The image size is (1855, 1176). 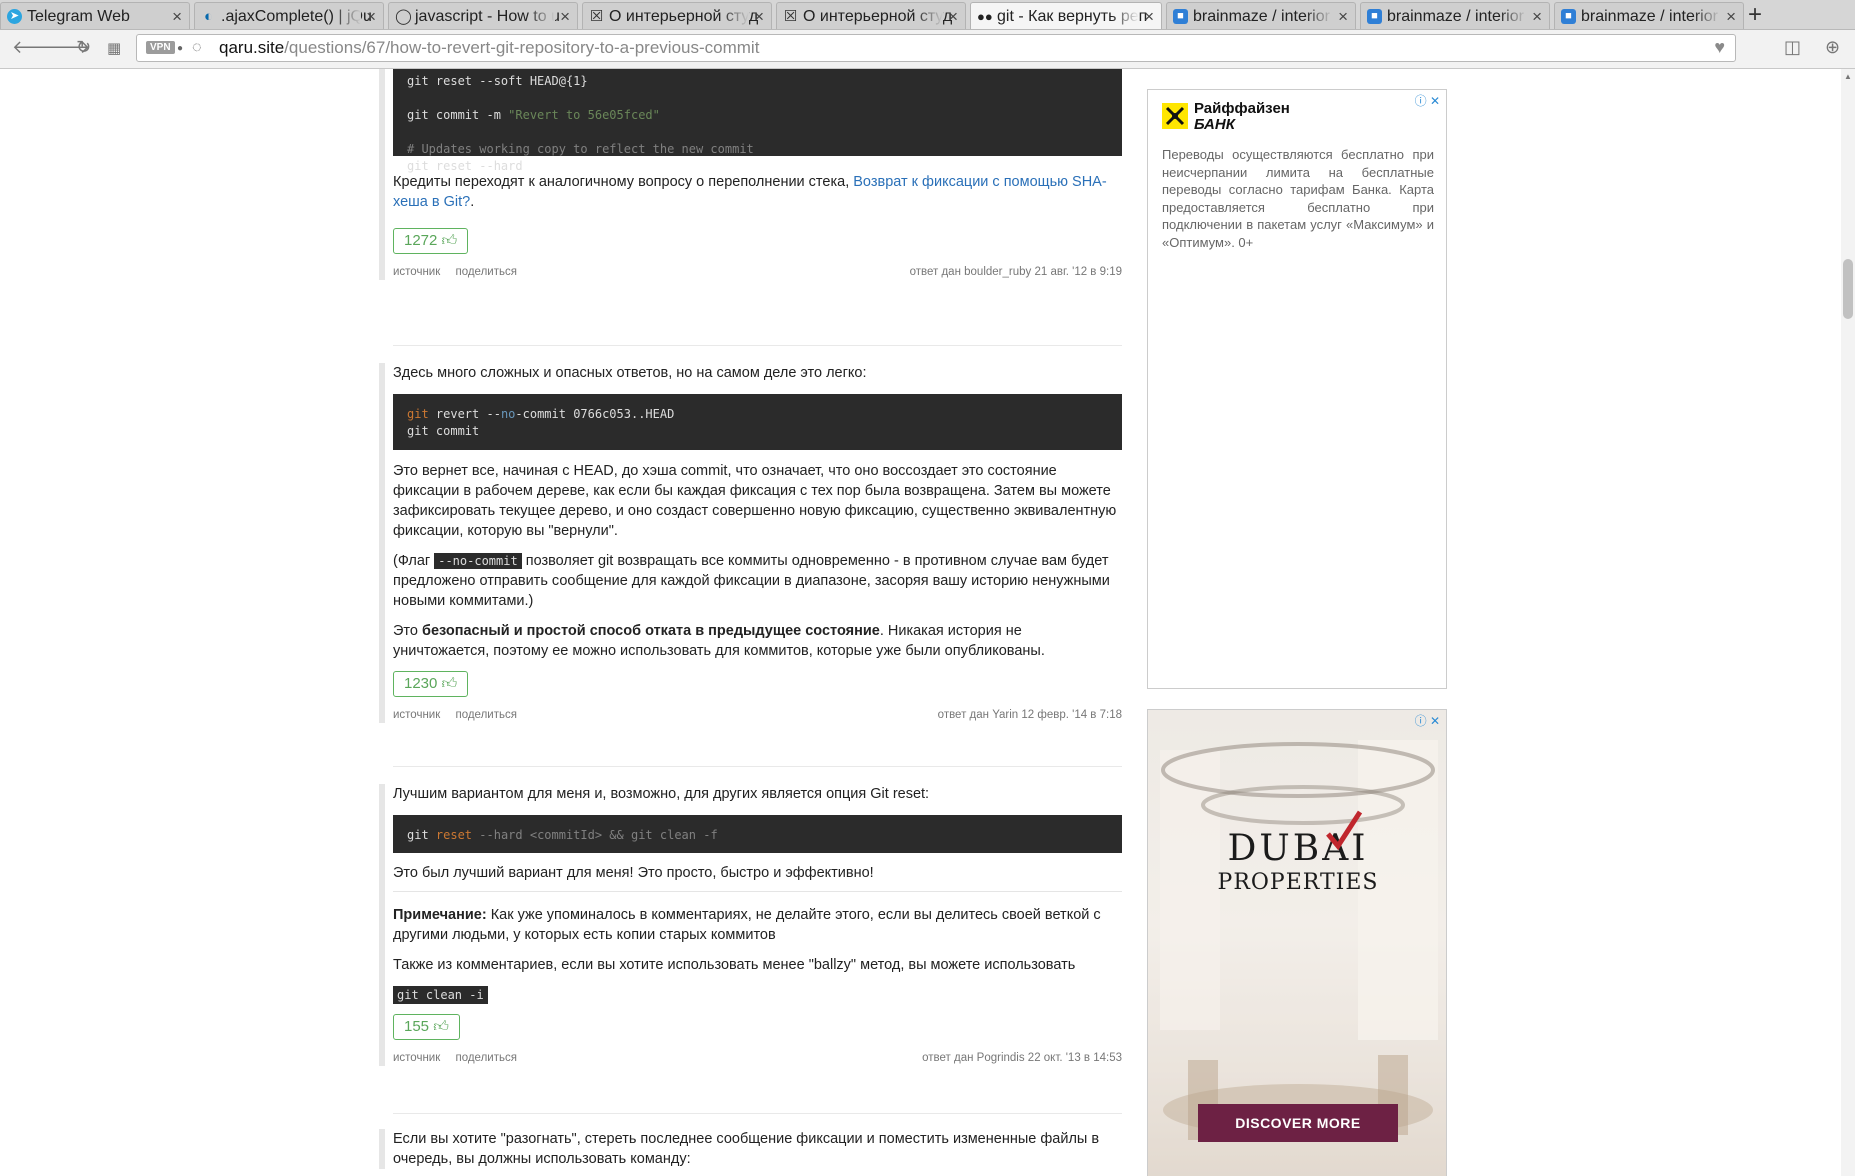 What do you see at coordinates (403, 16) in the screenshot?
I see `github-icon: ◯` at bounding box center [403, 16].